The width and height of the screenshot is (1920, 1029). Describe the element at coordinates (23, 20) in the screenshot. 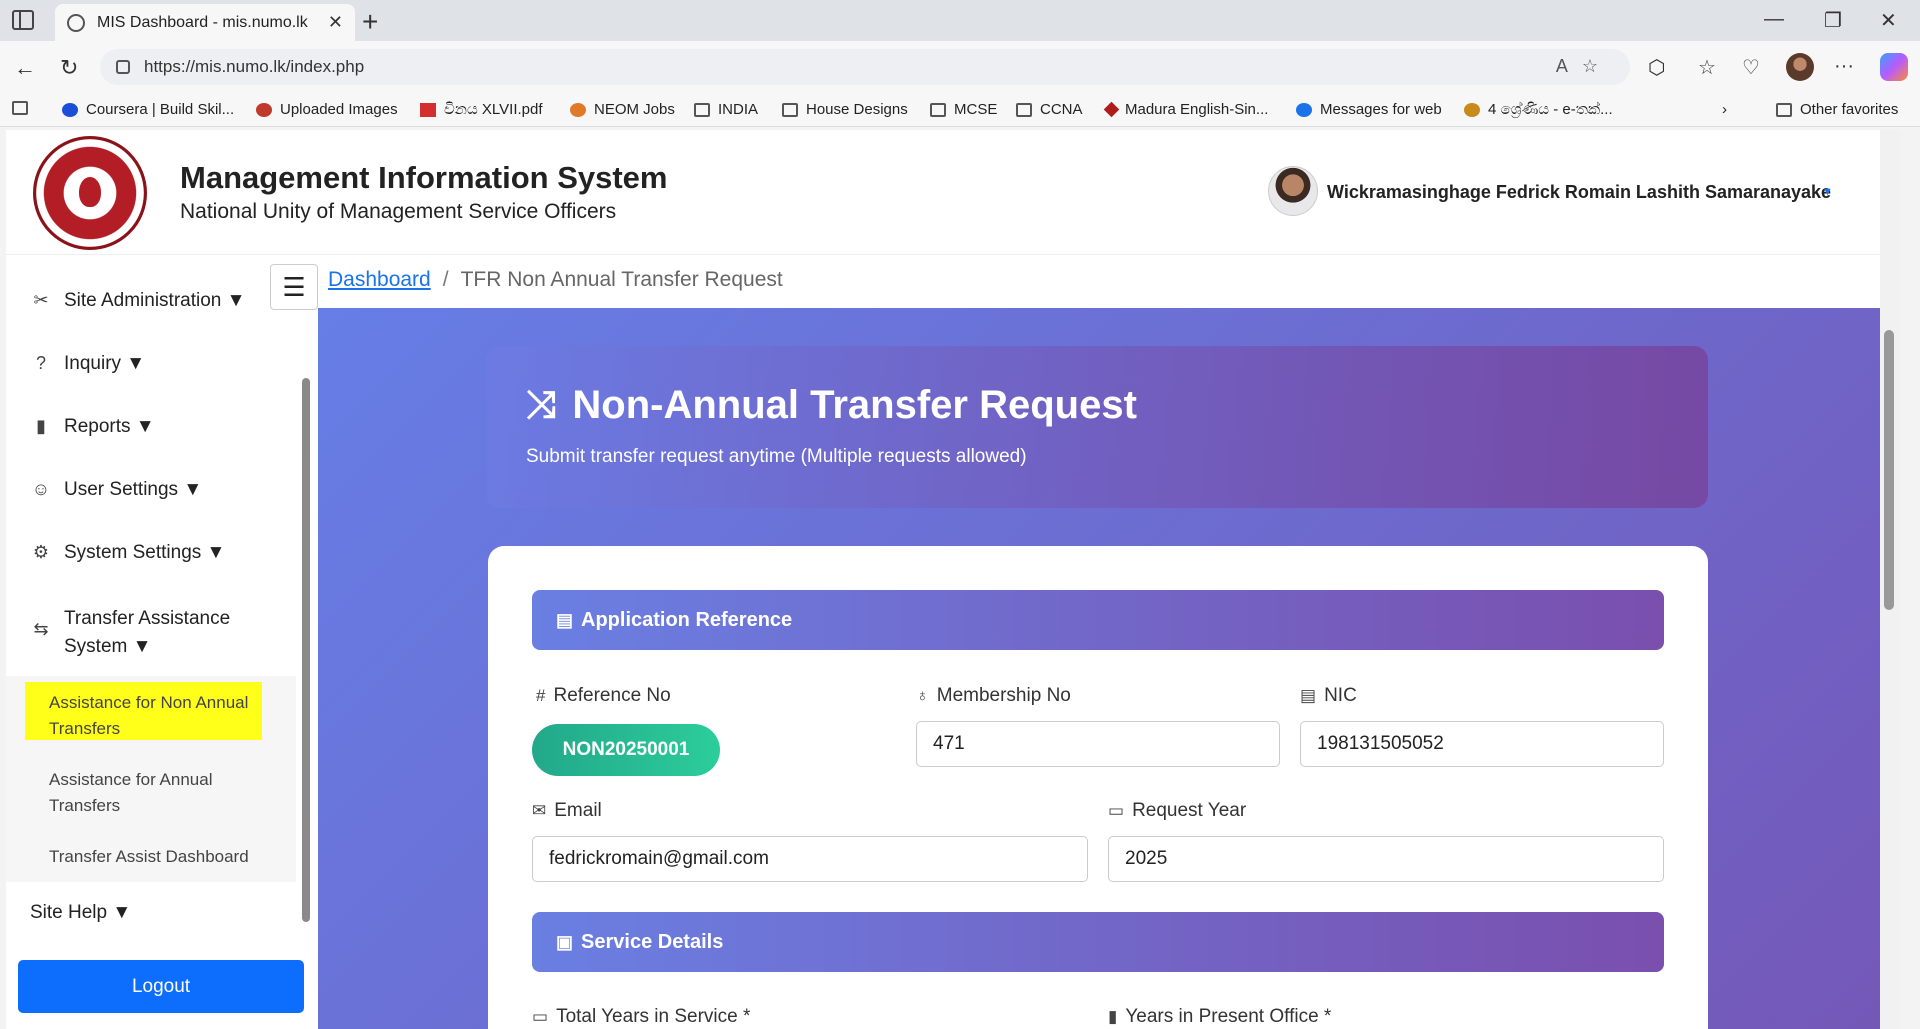

I see `tab-actions-icon` at that location.